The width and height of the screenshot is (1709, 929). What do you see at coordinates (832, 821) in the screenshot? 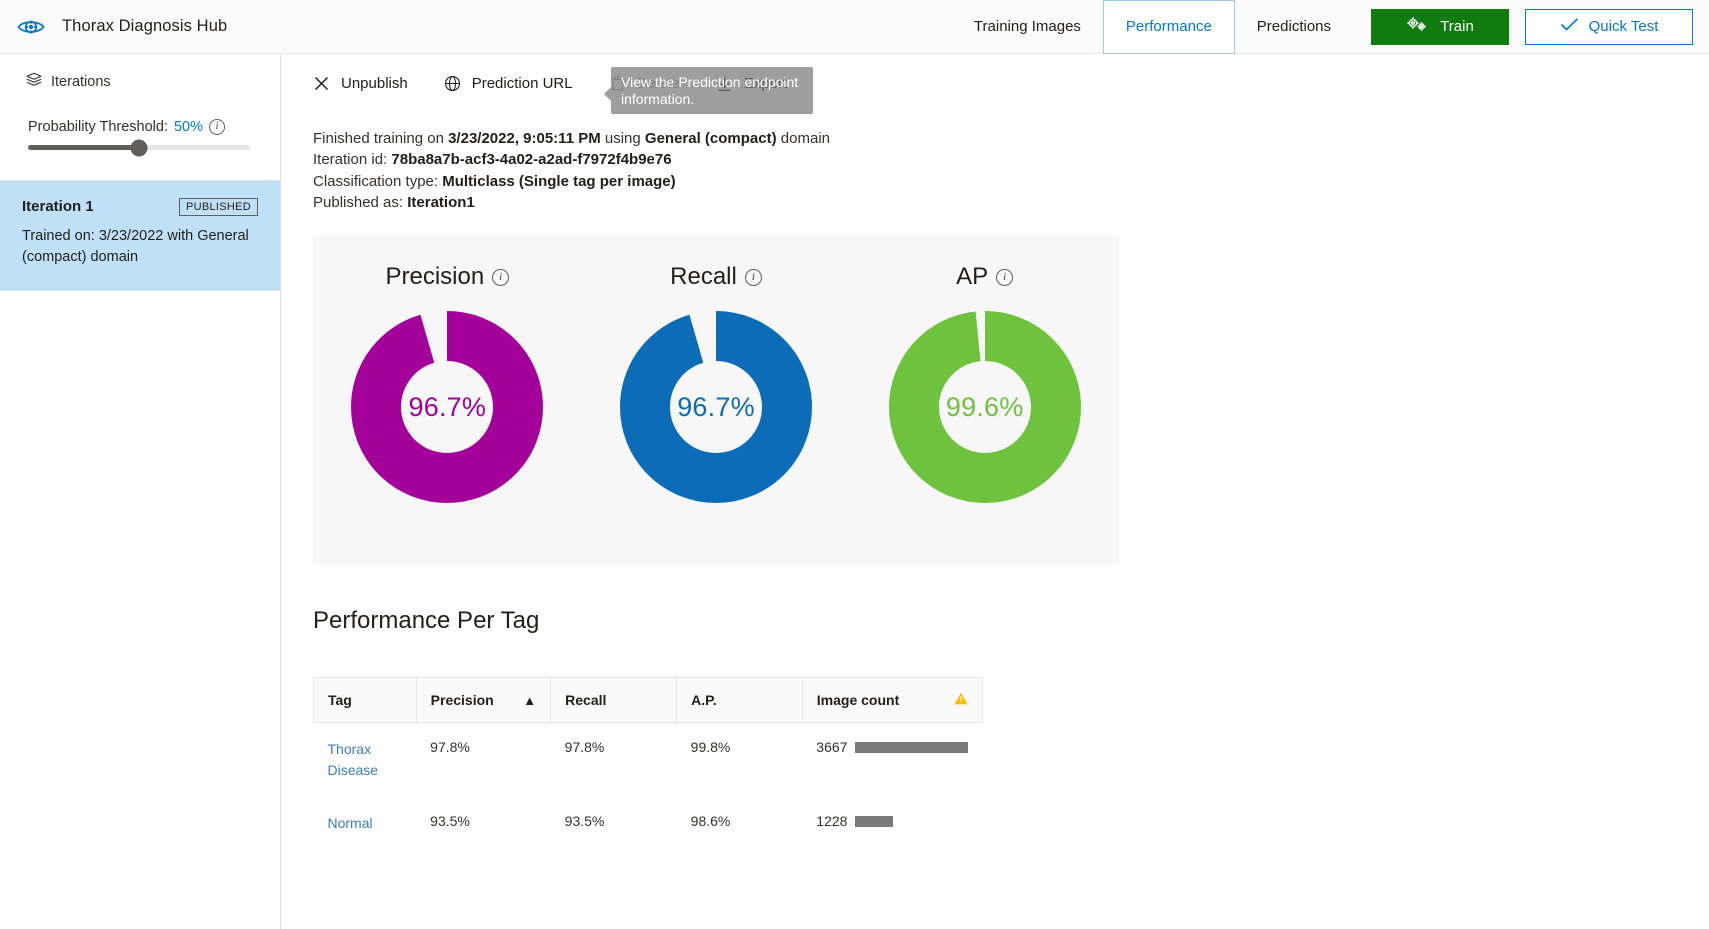
I see `image-count-value: 1228` at bounding box center [832, 821].